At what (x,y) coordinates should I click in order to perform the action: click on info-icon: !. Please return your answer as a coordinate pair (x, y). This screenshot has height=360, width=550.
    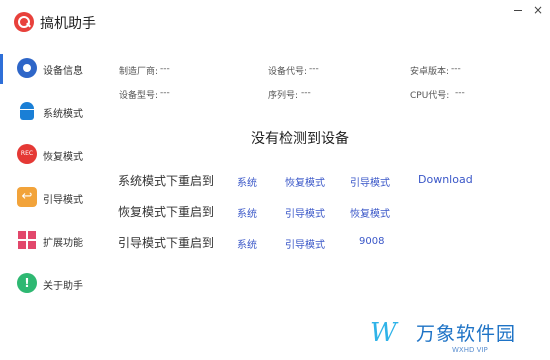
    Looking at the image, I should click on (27, 283).